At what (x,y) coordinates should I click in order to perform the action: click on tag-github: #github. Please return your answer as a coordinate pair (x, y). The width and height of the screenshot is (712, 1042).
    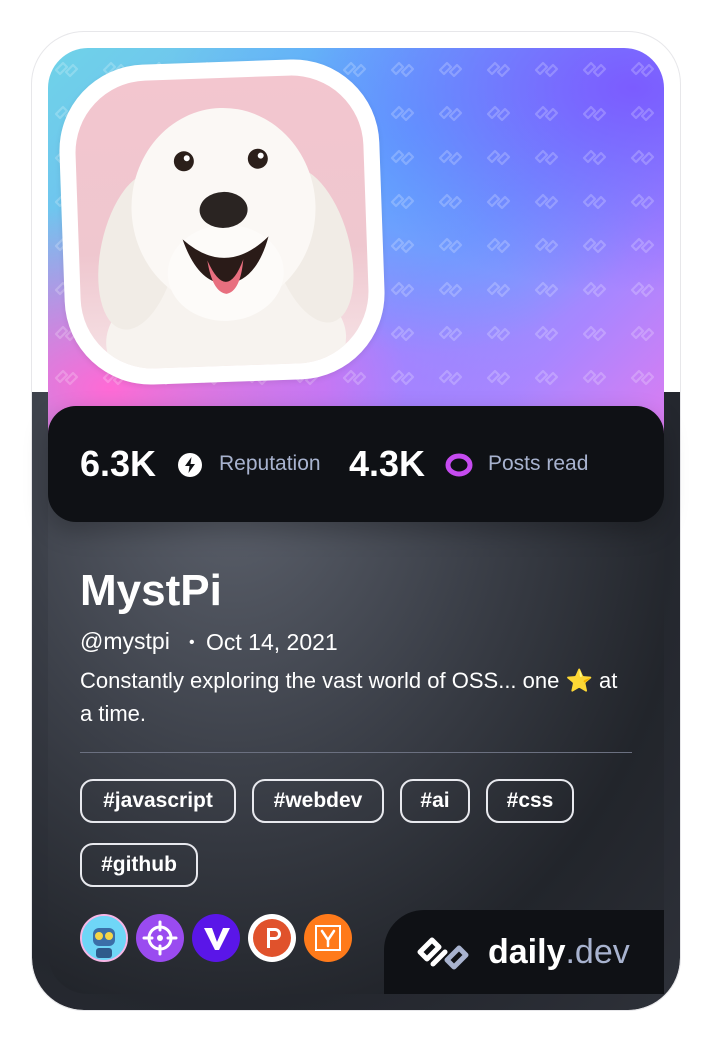
    Looking at the image, I should click on (139, 865).